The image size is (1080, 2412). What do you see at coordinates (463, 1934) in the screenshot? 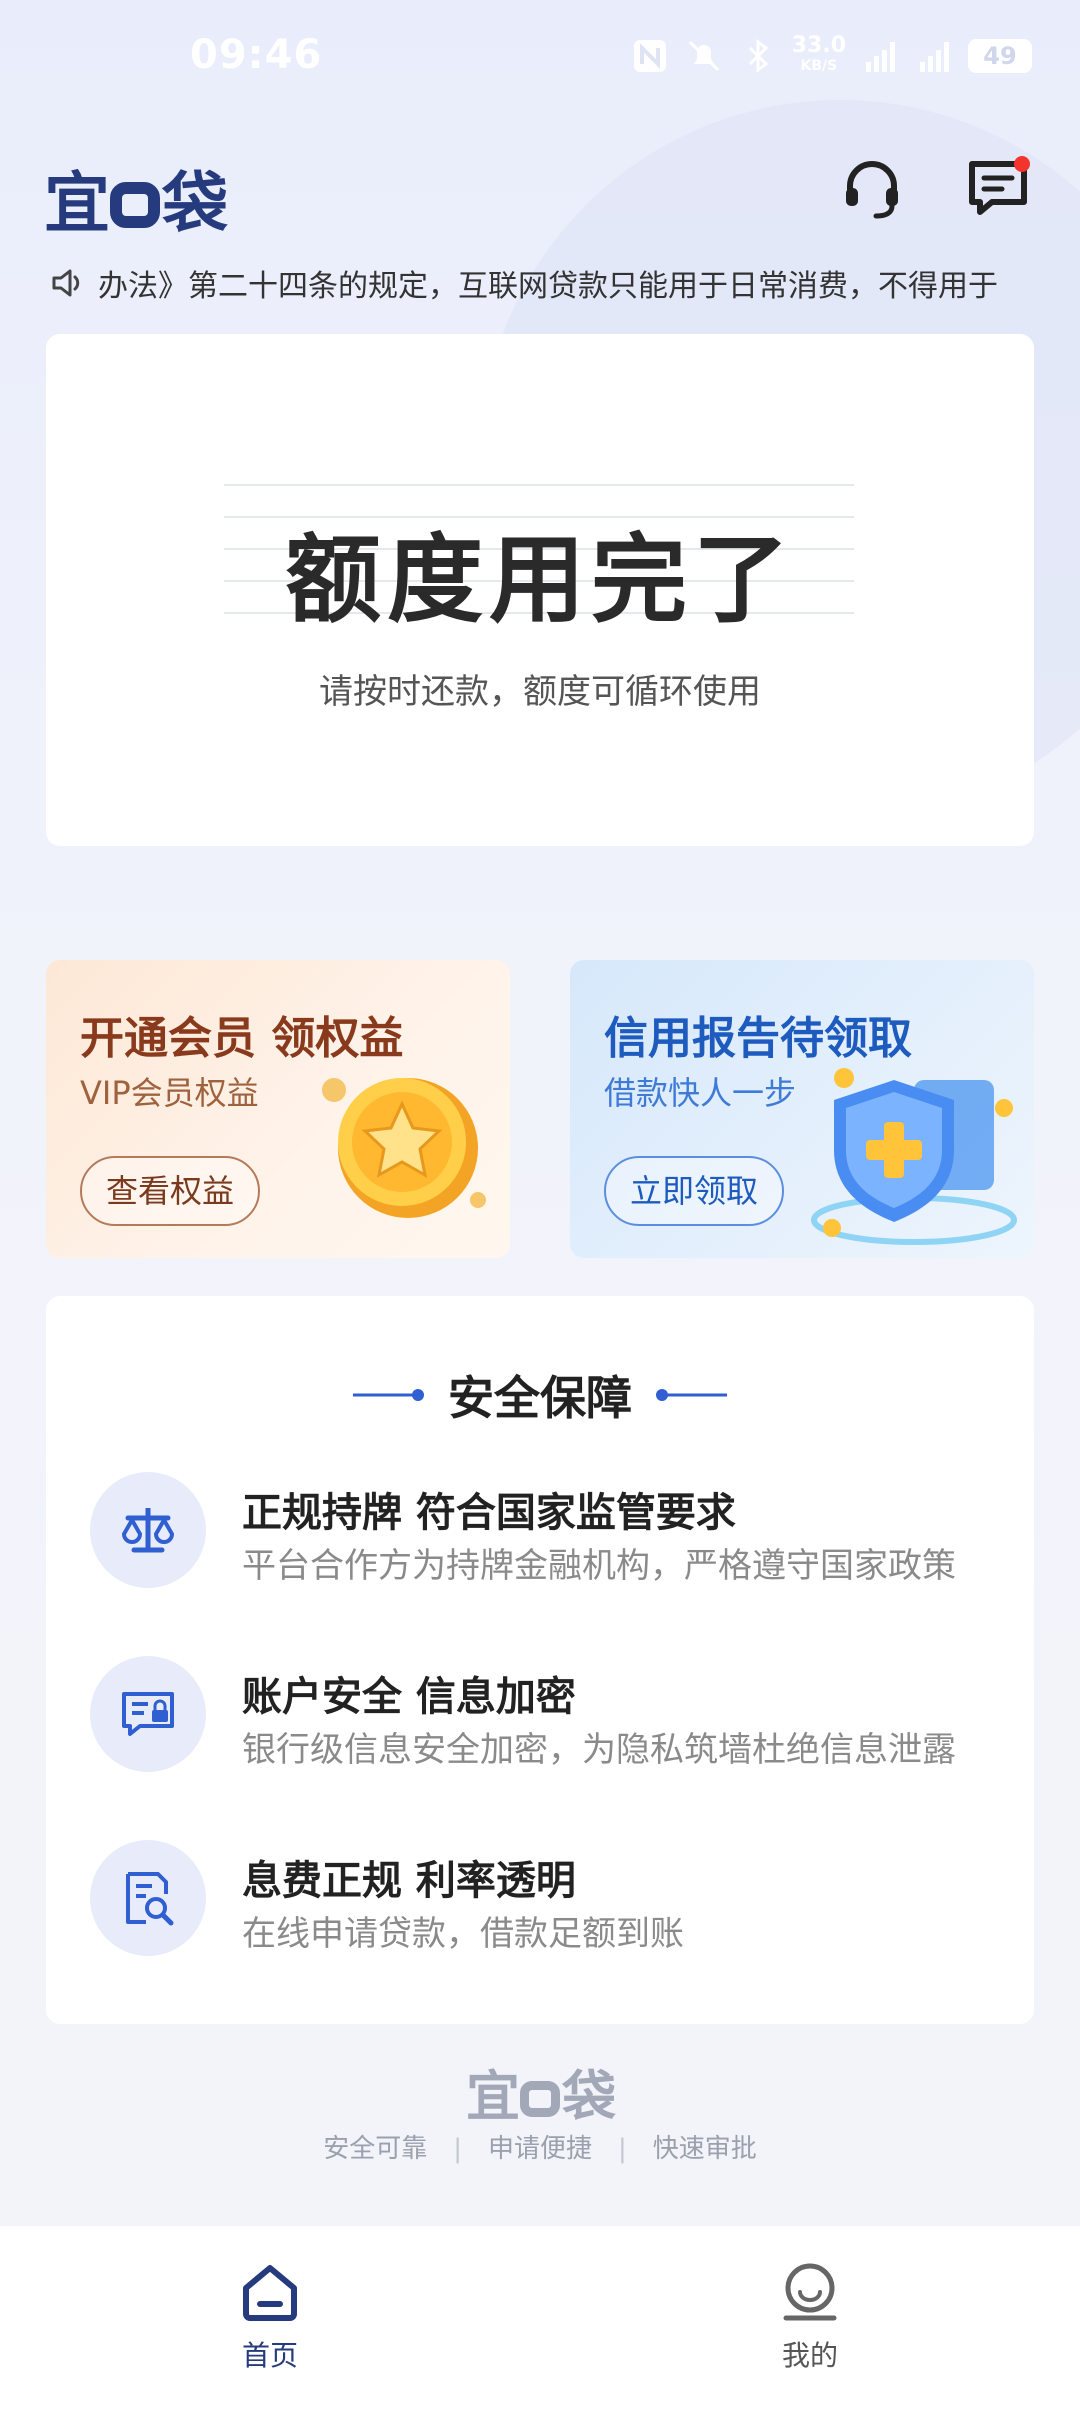
I see `security-item-desc: 在线申请贷款，借款足额到账` at bounding box center [463, 1934].